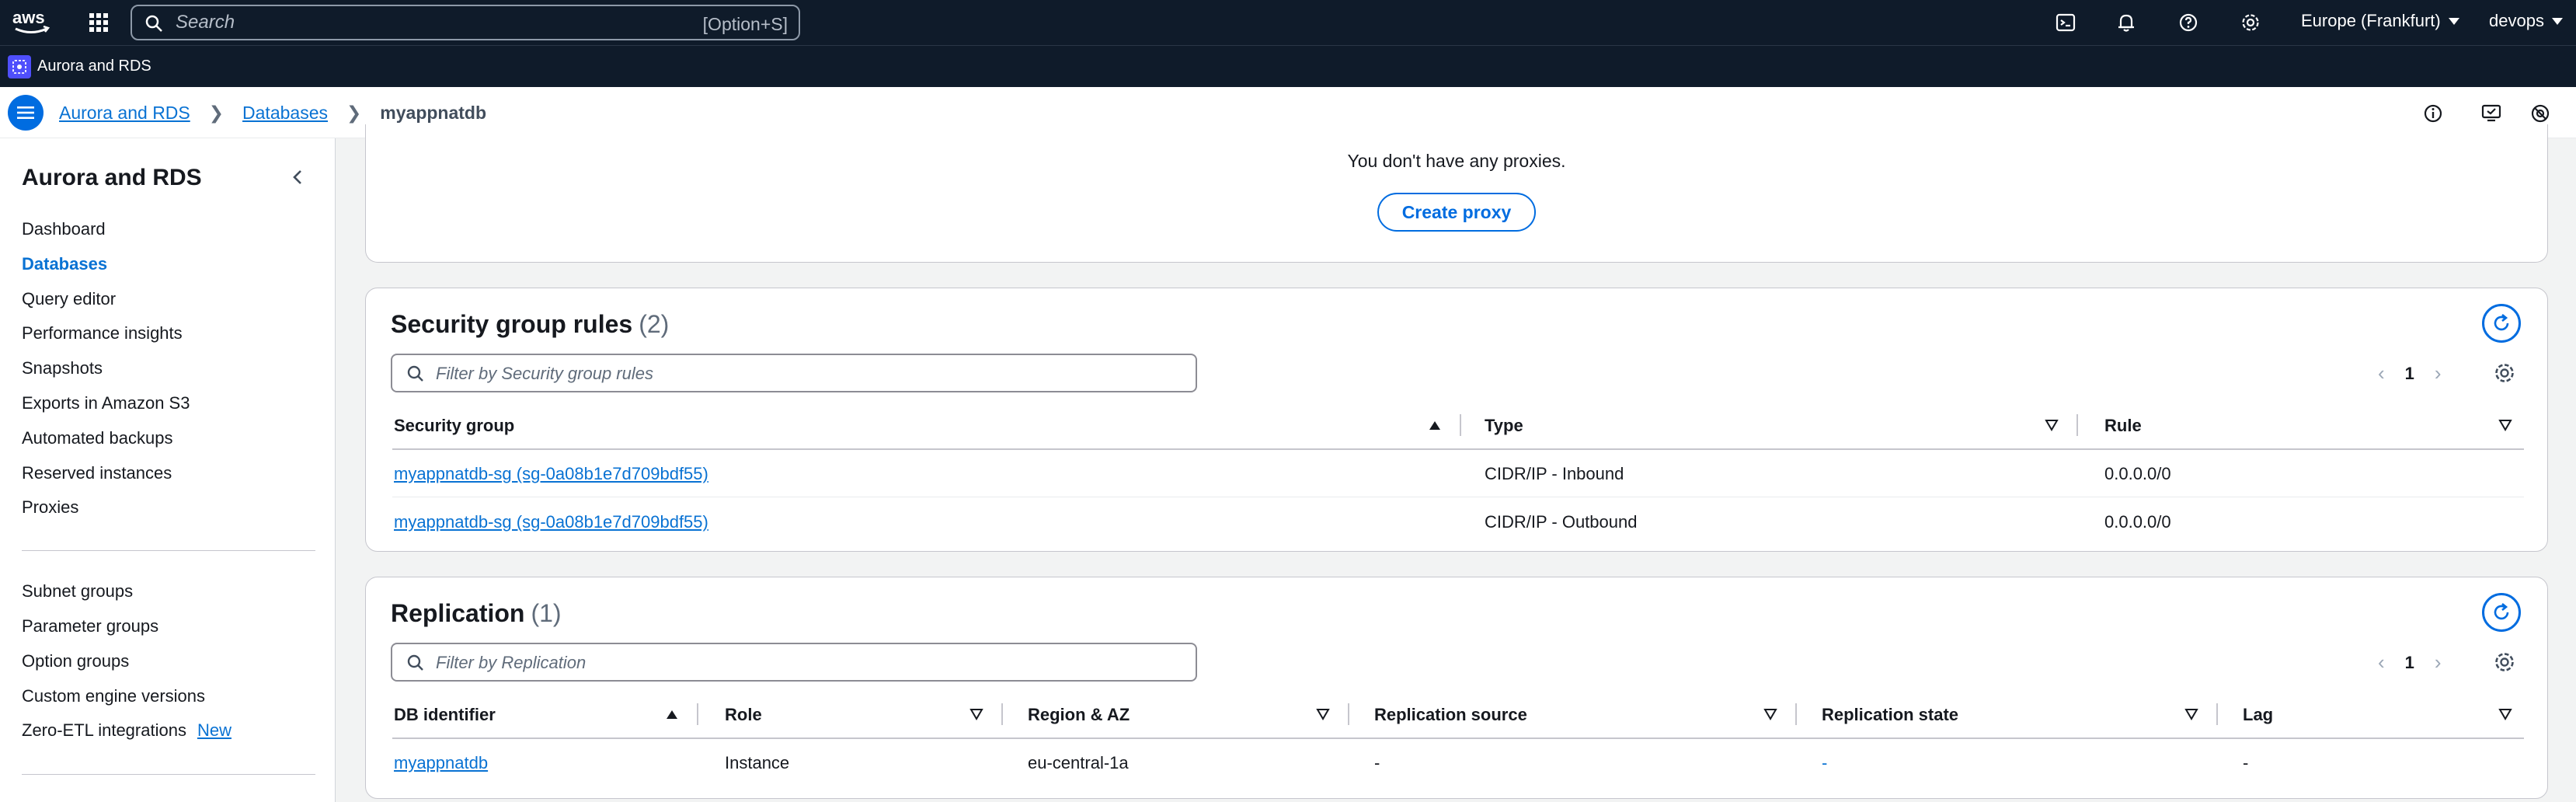 Image resolution: width=2576 pixels, height=802 pixels. Describe the element at coordinates (112, 178) in the screenshot. I see `sidebar-title: Aurora and RDS` at that location.